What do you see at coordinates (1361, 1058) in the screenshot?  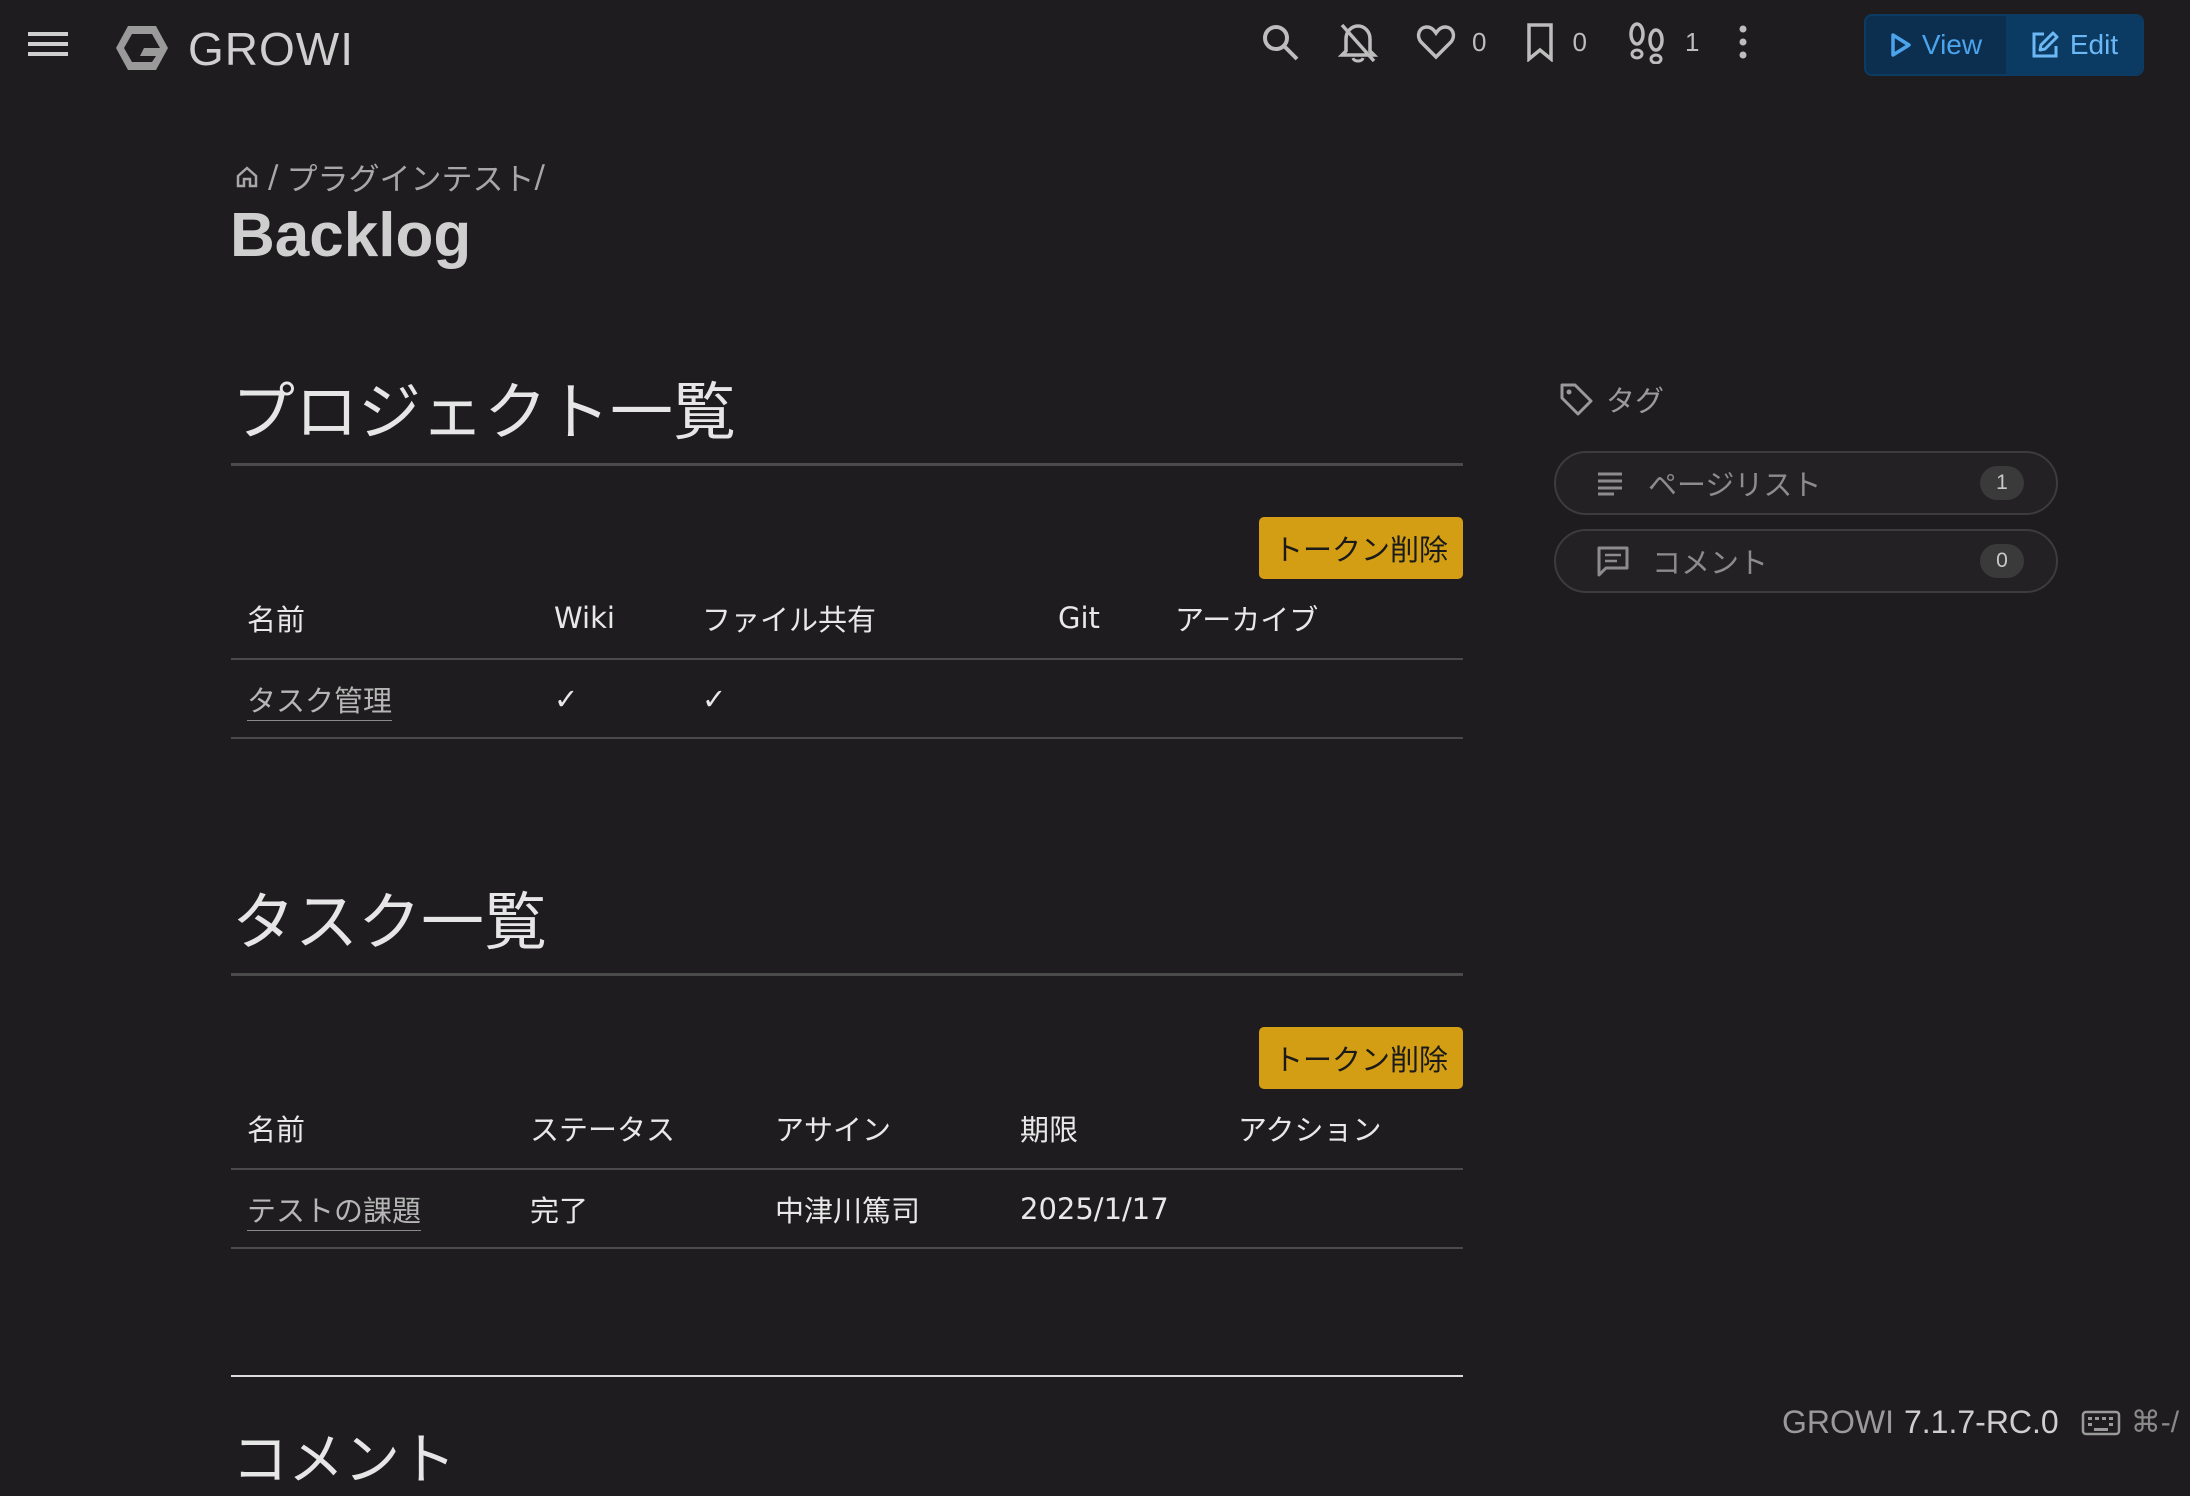 I see `tasks-delete-token-button: トークン削除` at bounding box center [1361, 1058].